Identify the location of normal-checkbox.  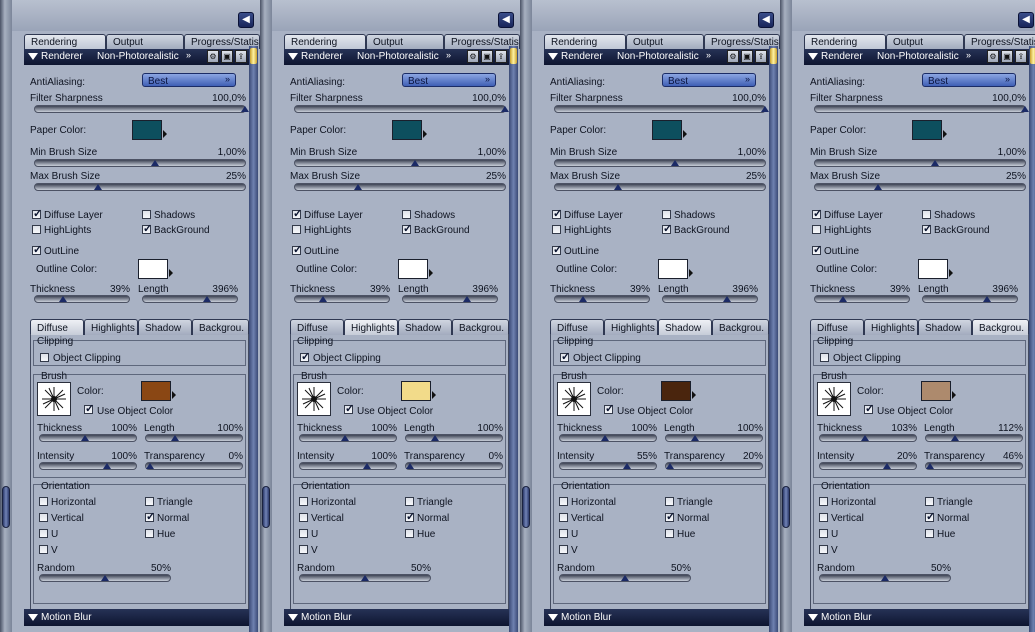
(670, 516).